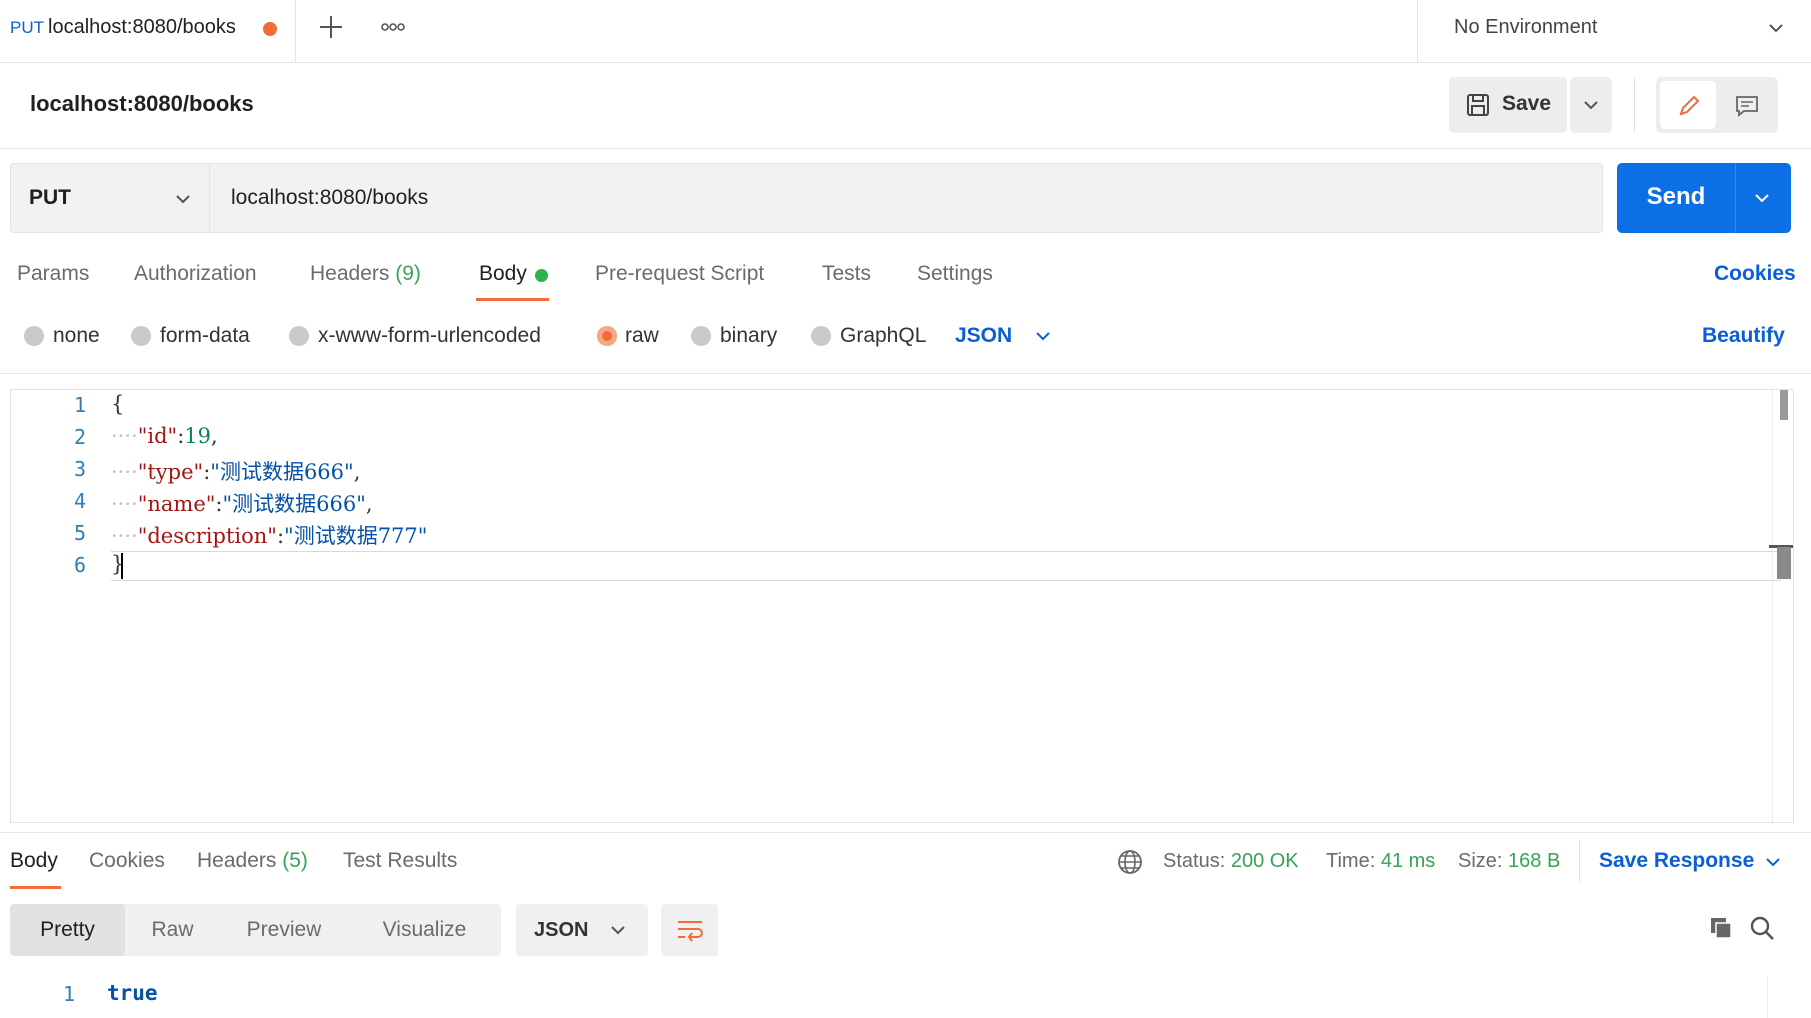  I want to click on cookies-link: Cookies, so click(1755, 274).